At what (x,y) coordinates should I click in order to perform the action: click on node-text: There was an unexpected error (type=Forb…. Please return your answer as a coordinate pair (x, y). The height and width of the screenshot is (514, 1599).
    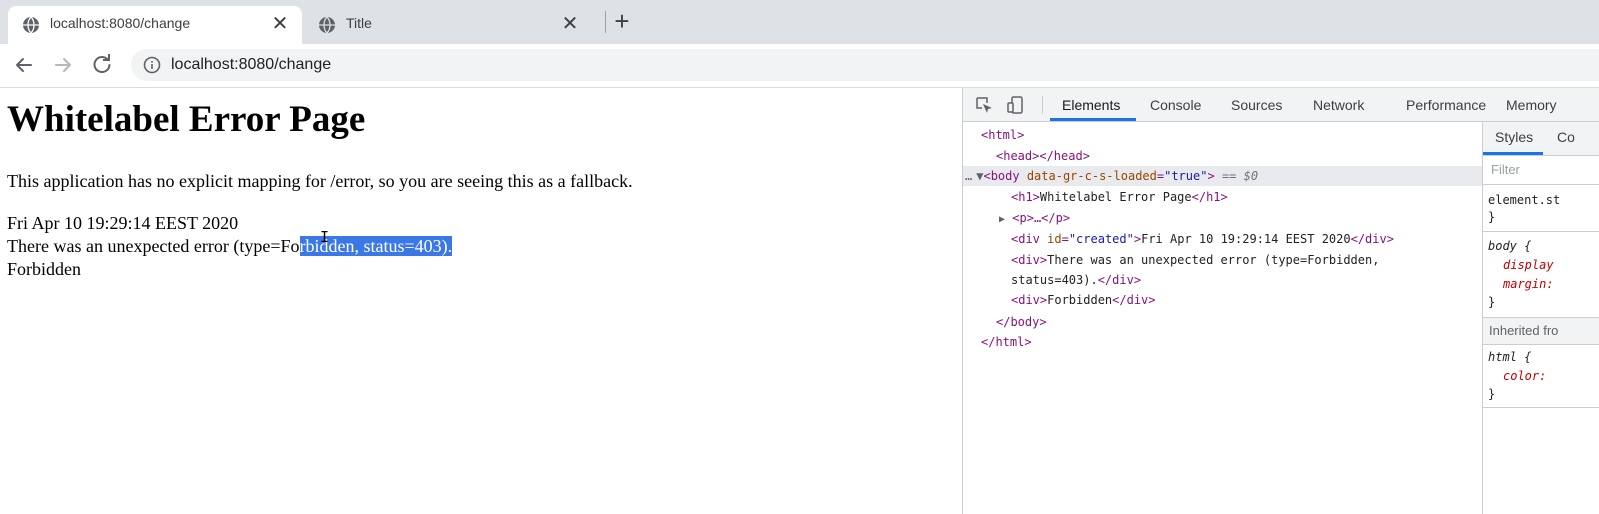
    Looking at the image, I should click on (1213, 260).